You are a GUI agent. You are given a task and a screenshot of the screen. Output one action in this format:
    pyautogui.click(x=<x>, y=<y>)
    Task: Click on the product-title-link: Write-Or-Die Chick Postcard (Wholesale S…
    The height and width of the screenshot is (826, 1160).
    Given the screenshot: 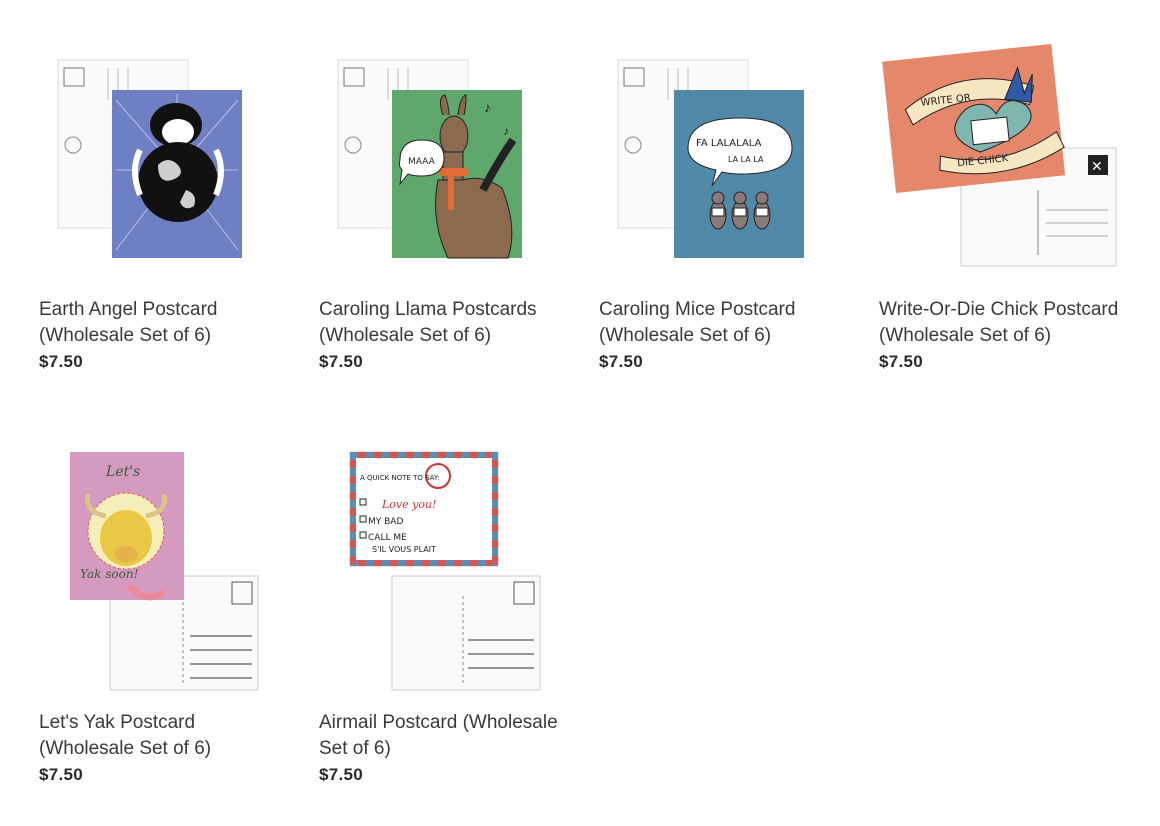 What is the action you would take?
    pyautogui.click(x=1004, y=323)
    